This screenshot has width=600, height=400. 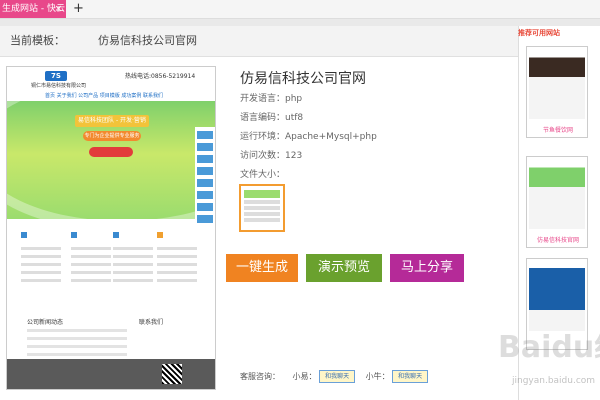 What do you see at coordinates (262, 268) in the screenshot?
I see `generate-button: 一键生成` at bounding box center [262, 268].